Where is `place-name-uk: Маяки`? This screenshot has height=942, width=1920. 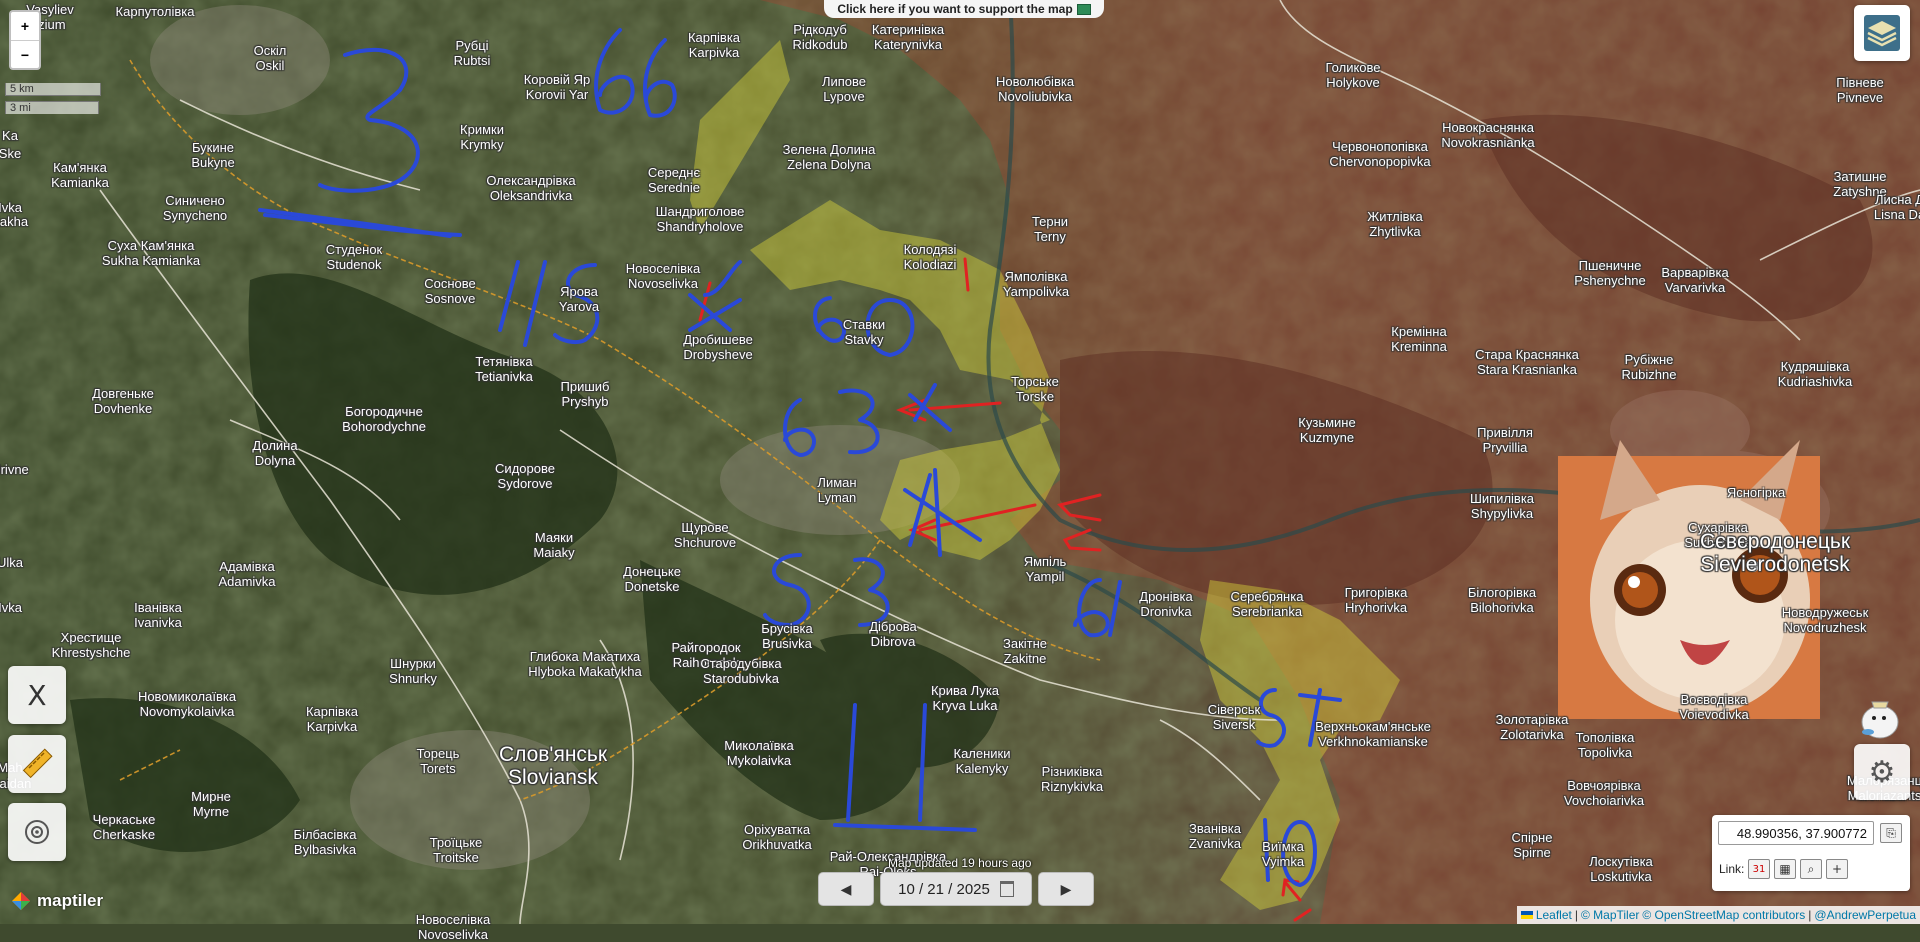
place-name-uk: Маяки is located at coordinates (554, 537).